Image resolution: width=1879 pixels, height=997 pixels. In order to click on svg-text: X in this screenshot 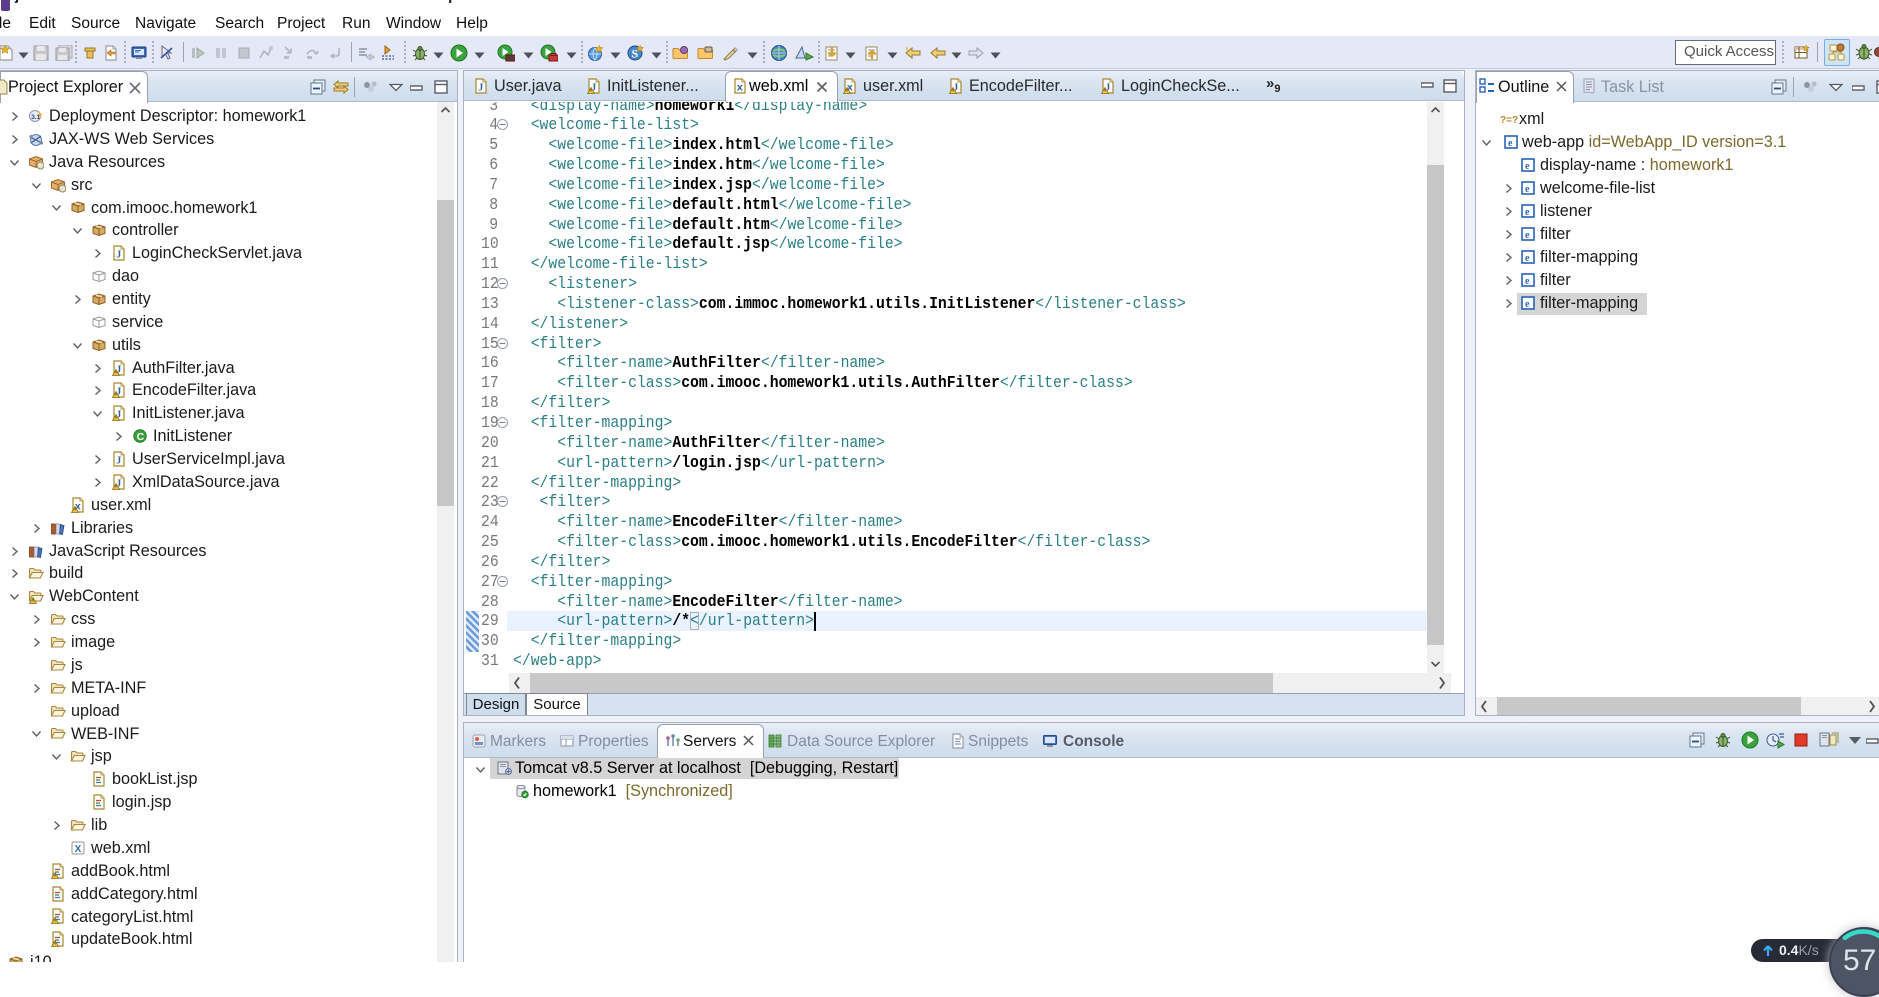, I will do `click(78, 849)`.